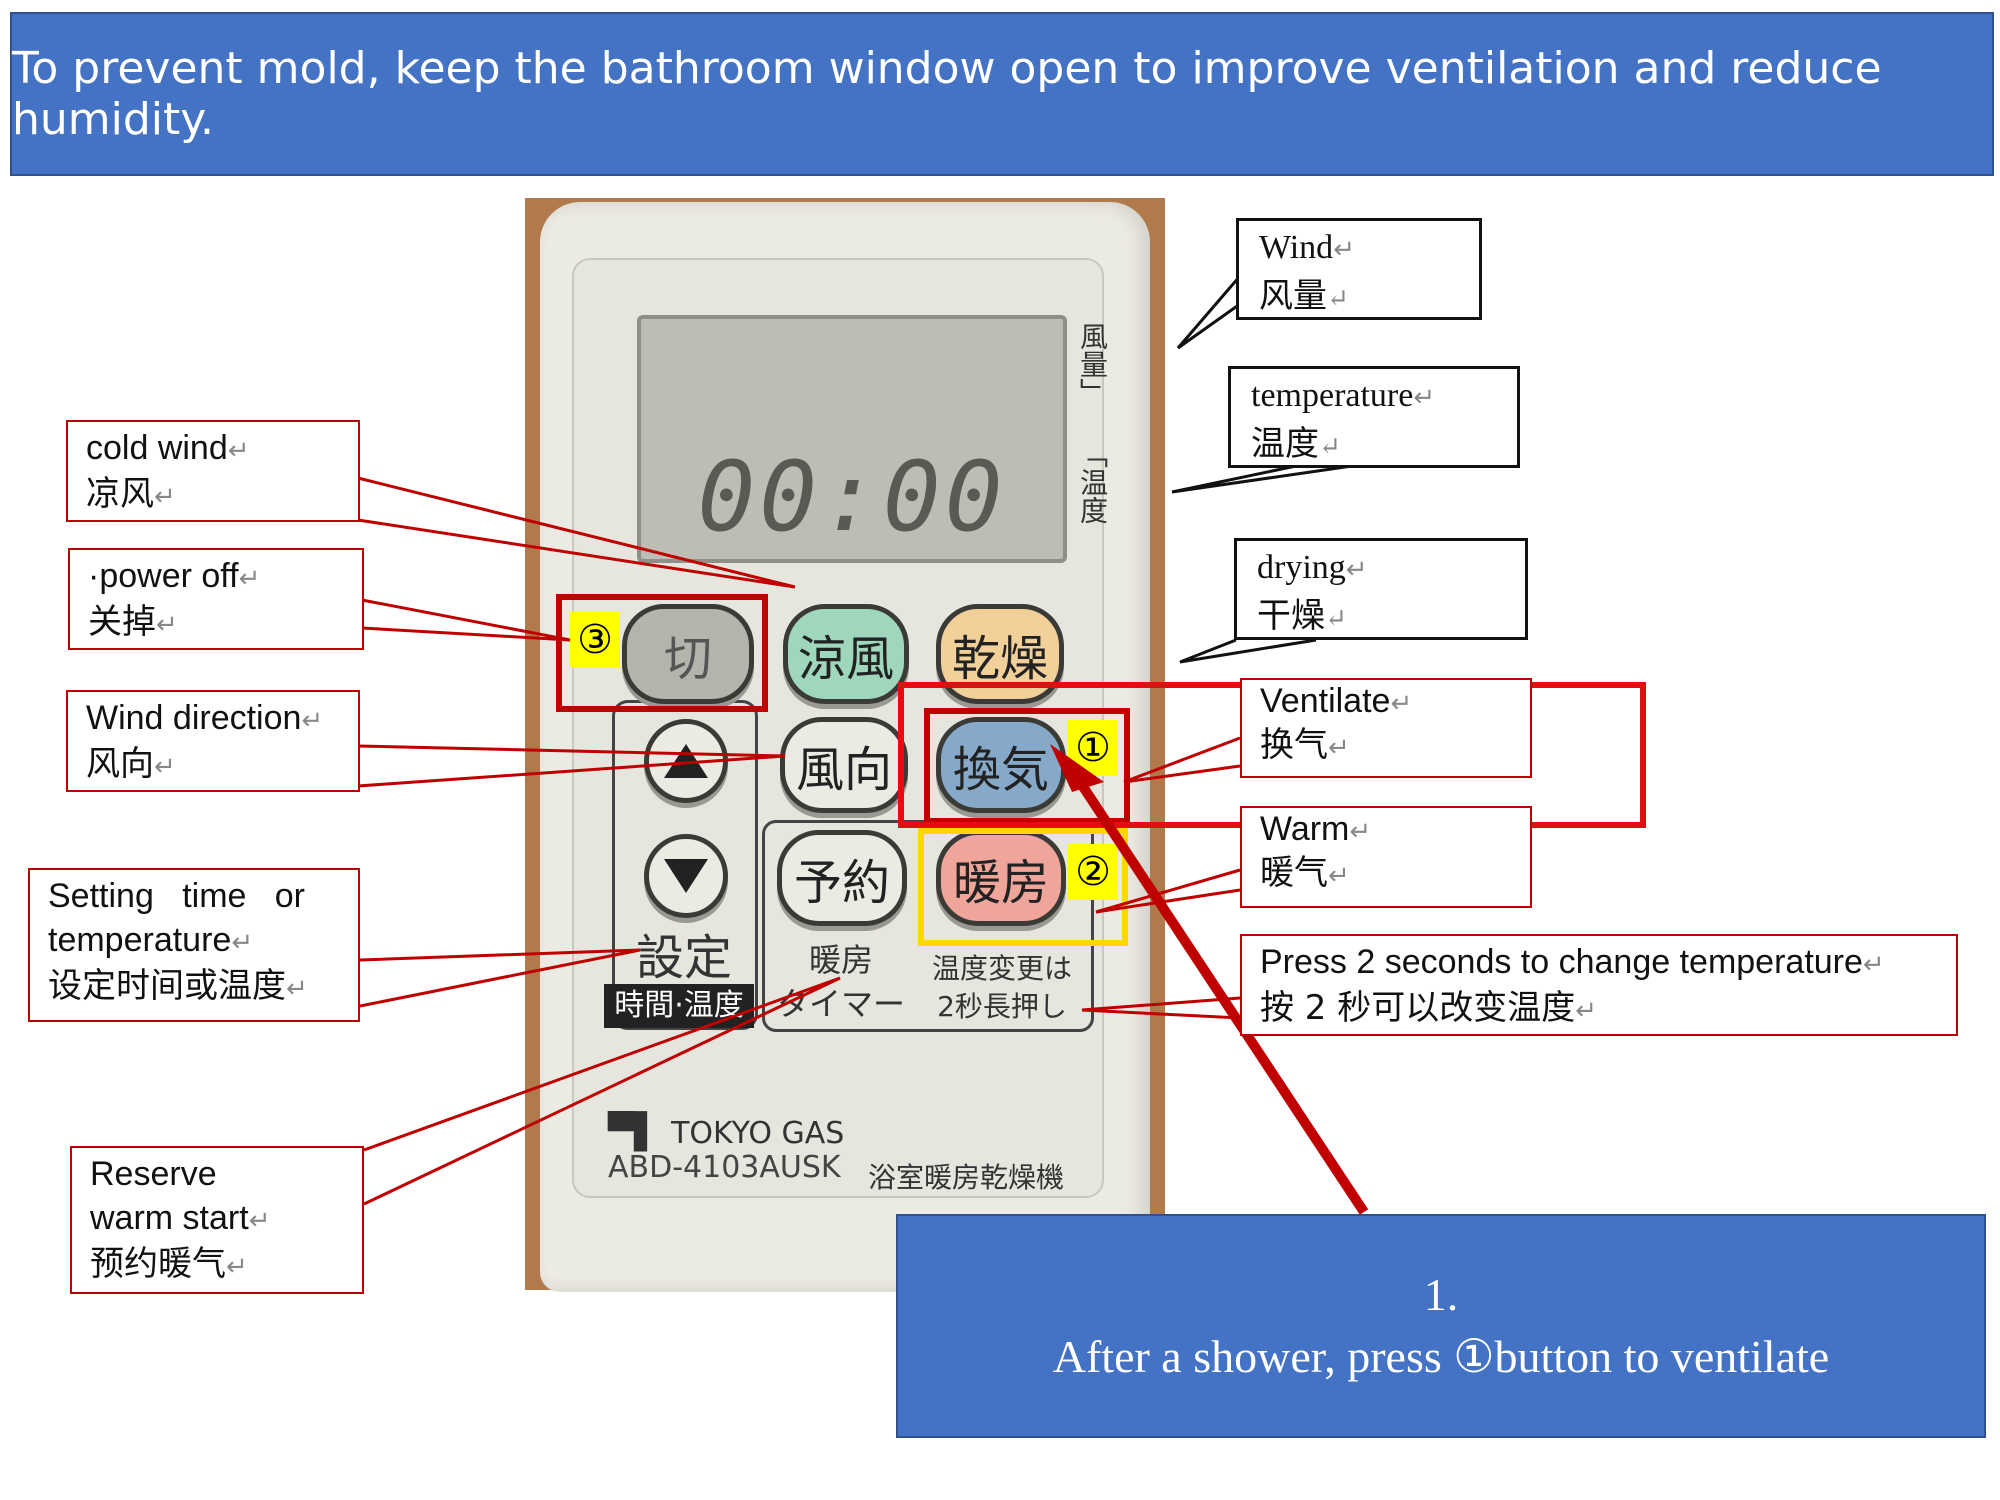 This screenshot has width=2000, height=1500. I want to click on up-button, so click(686, 761).